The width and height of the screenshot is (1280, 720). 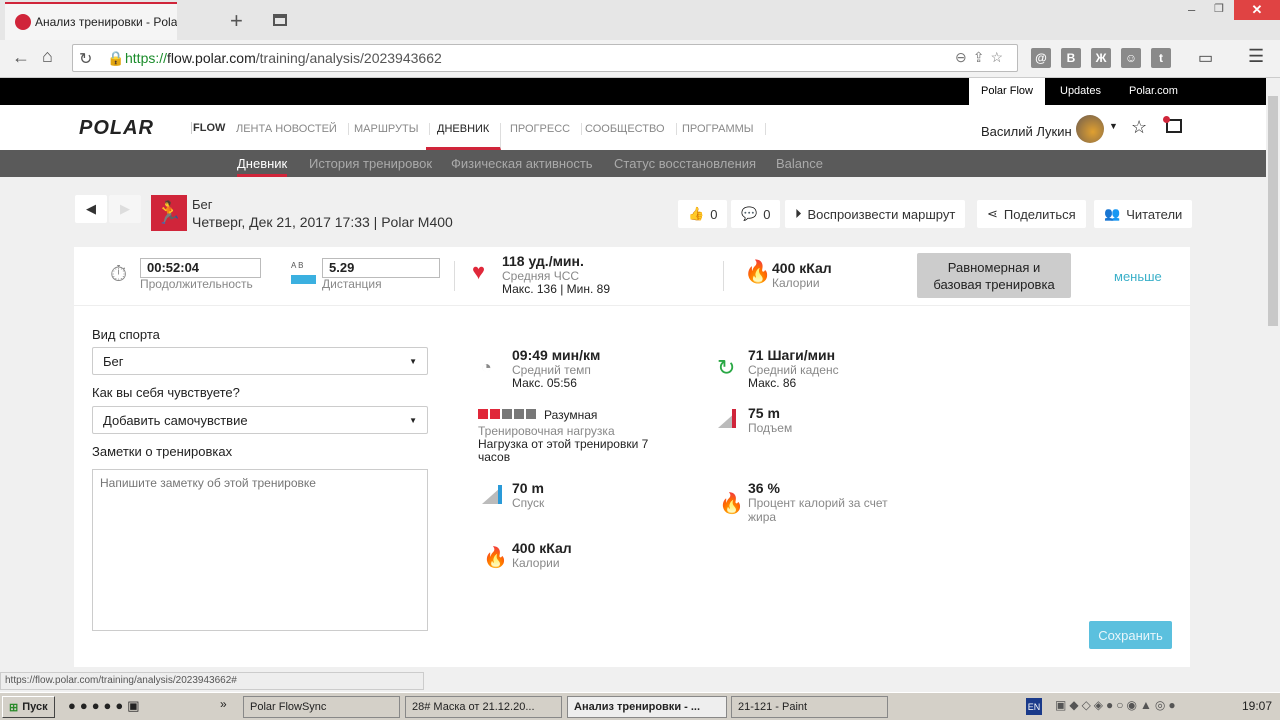 What do you see at coordinates (1131, 58) in the screenshot?
I see `moi-mir-icon: ☺` at bounding box center [1131, 58].